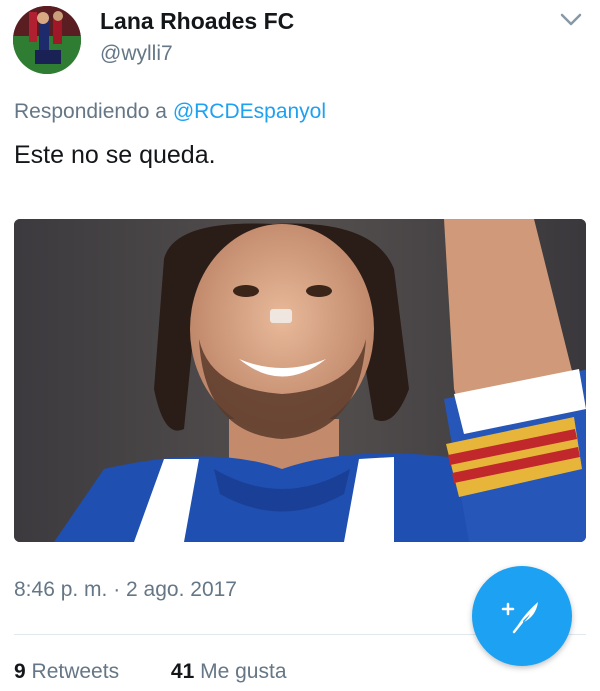 Image resolution: width=600 pixels, height=691 pixels. Describe the element at coordinates (150, 672) in the screenshot. I see `tweet-stats: 9 Retweets 41 Me gusta` at that location.